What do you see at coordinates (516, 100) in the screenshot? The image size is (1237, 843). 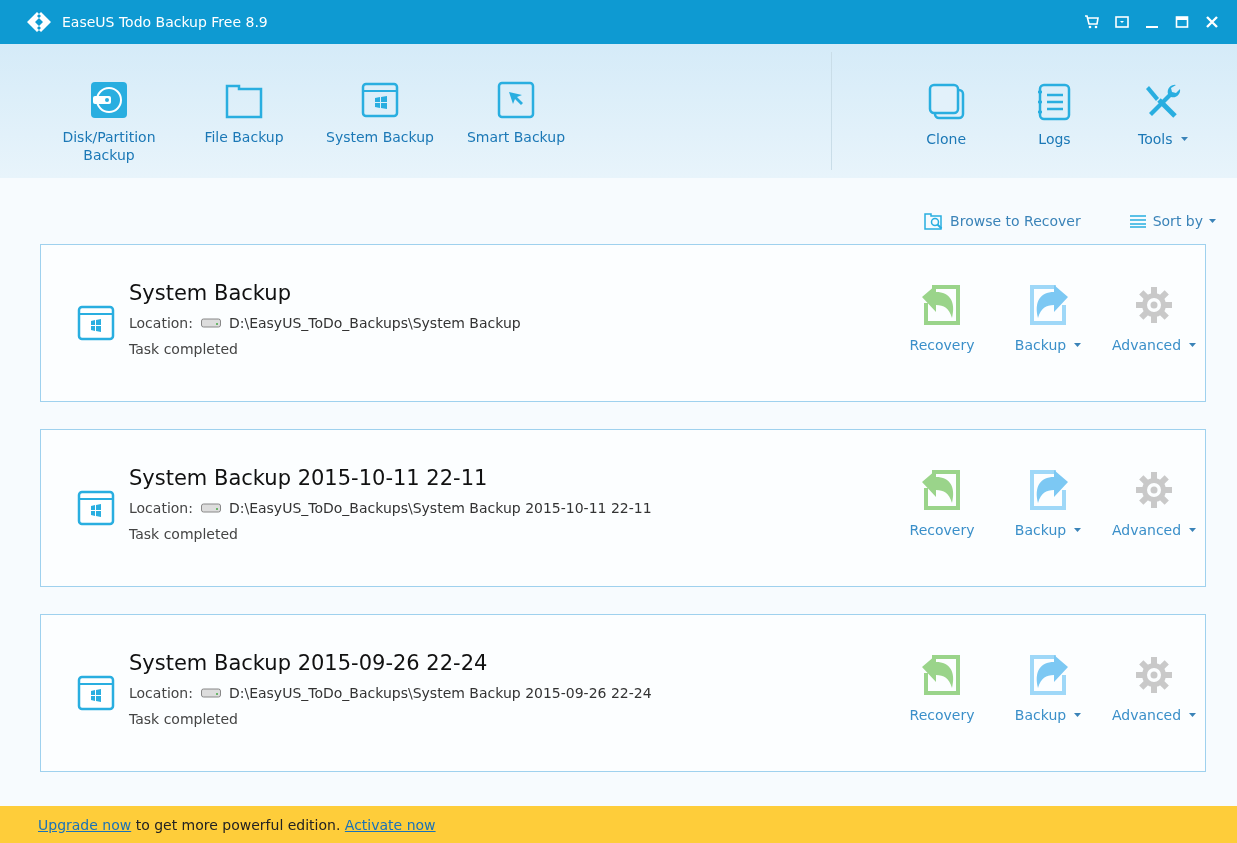 I see `cursor-icon` at bounding box center [516, 100].